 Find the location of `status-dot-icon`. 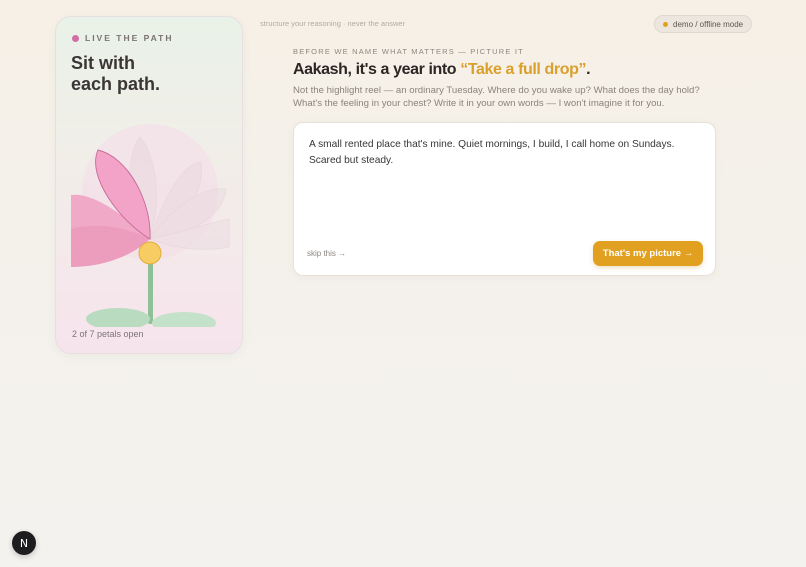

status-dot-icon is located at coordinates (75, 38).